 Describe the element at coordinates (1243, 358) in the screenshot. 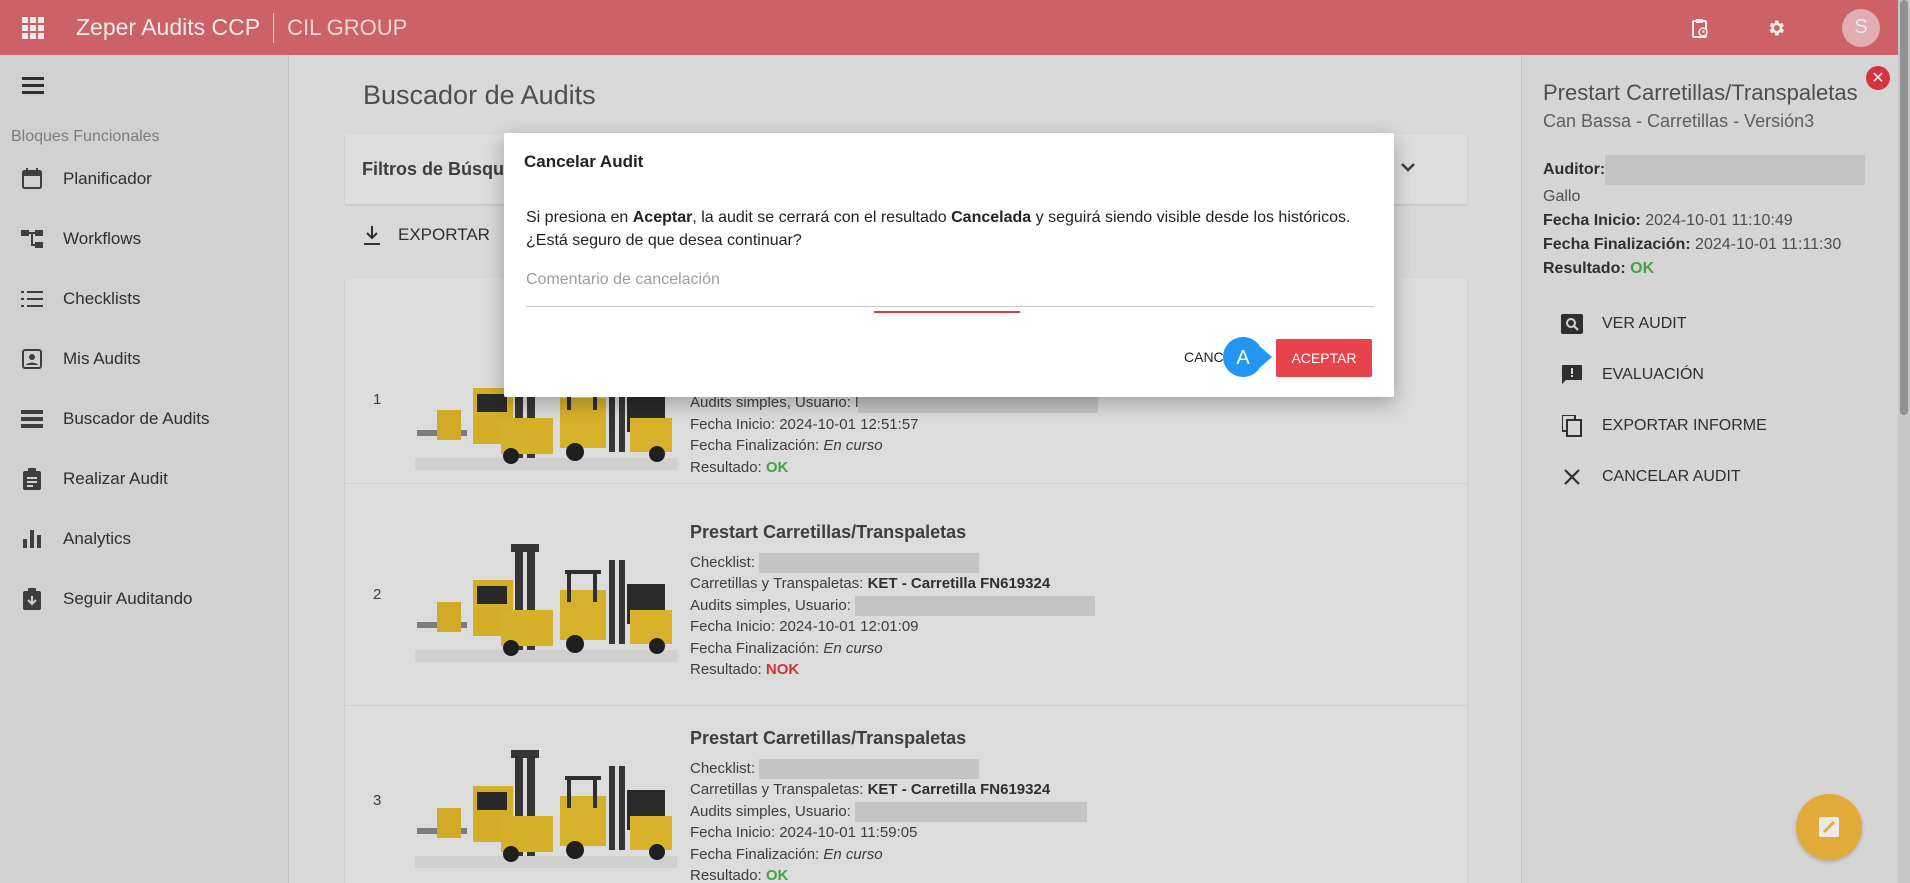

I see `marker-letter: A` at that location.